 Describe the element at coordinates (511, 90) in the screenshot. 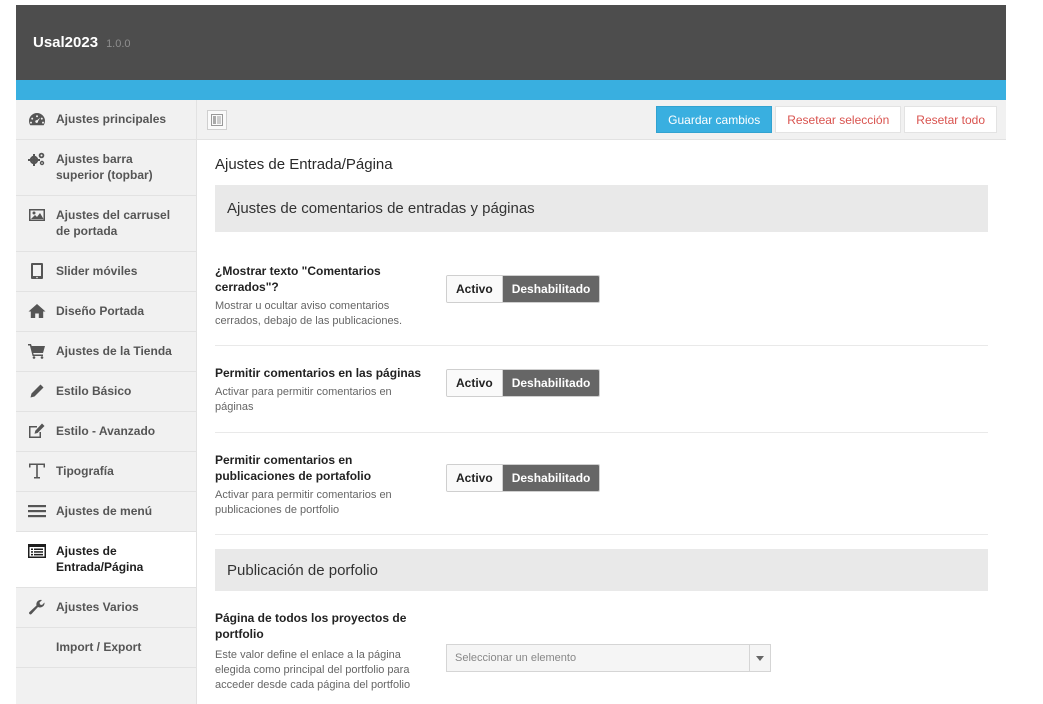

I see `accent-bar` at that location.